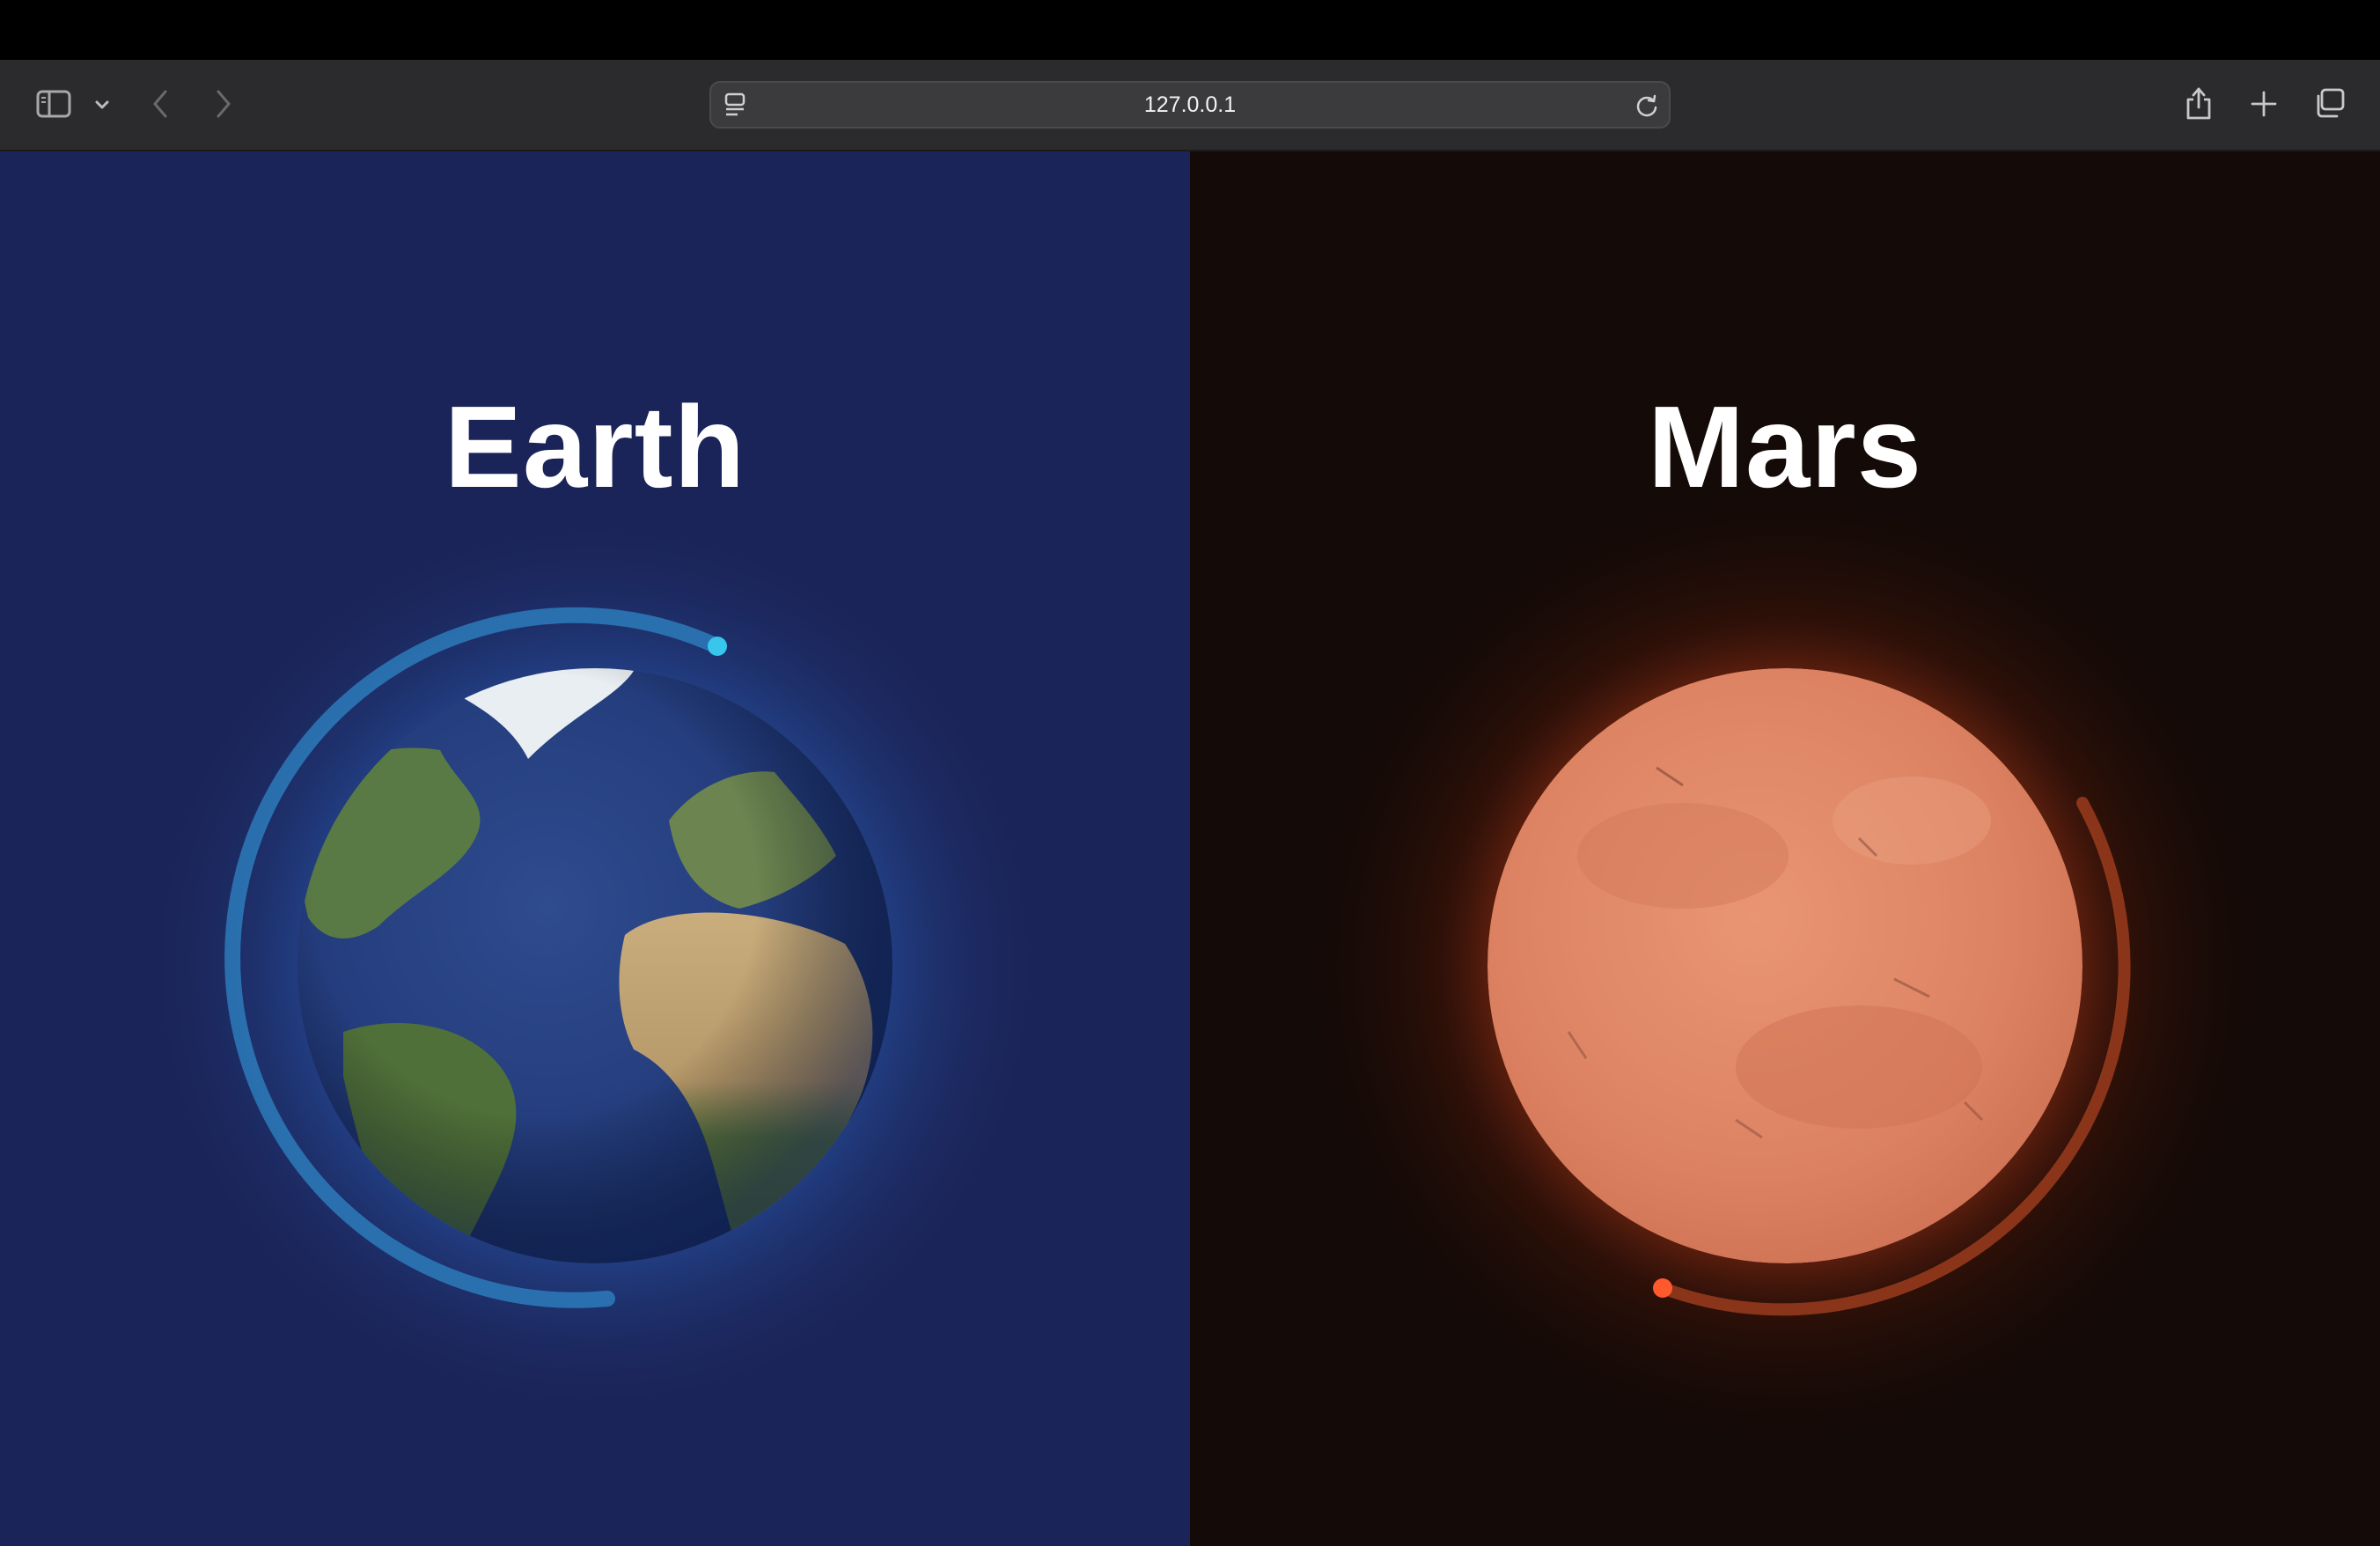 Image resolution: width=2380 pixels, height=1546 pixels. Describe the element at coordinates (223, 103) in the screenshot. I see `chevron-right-icon` at that location.